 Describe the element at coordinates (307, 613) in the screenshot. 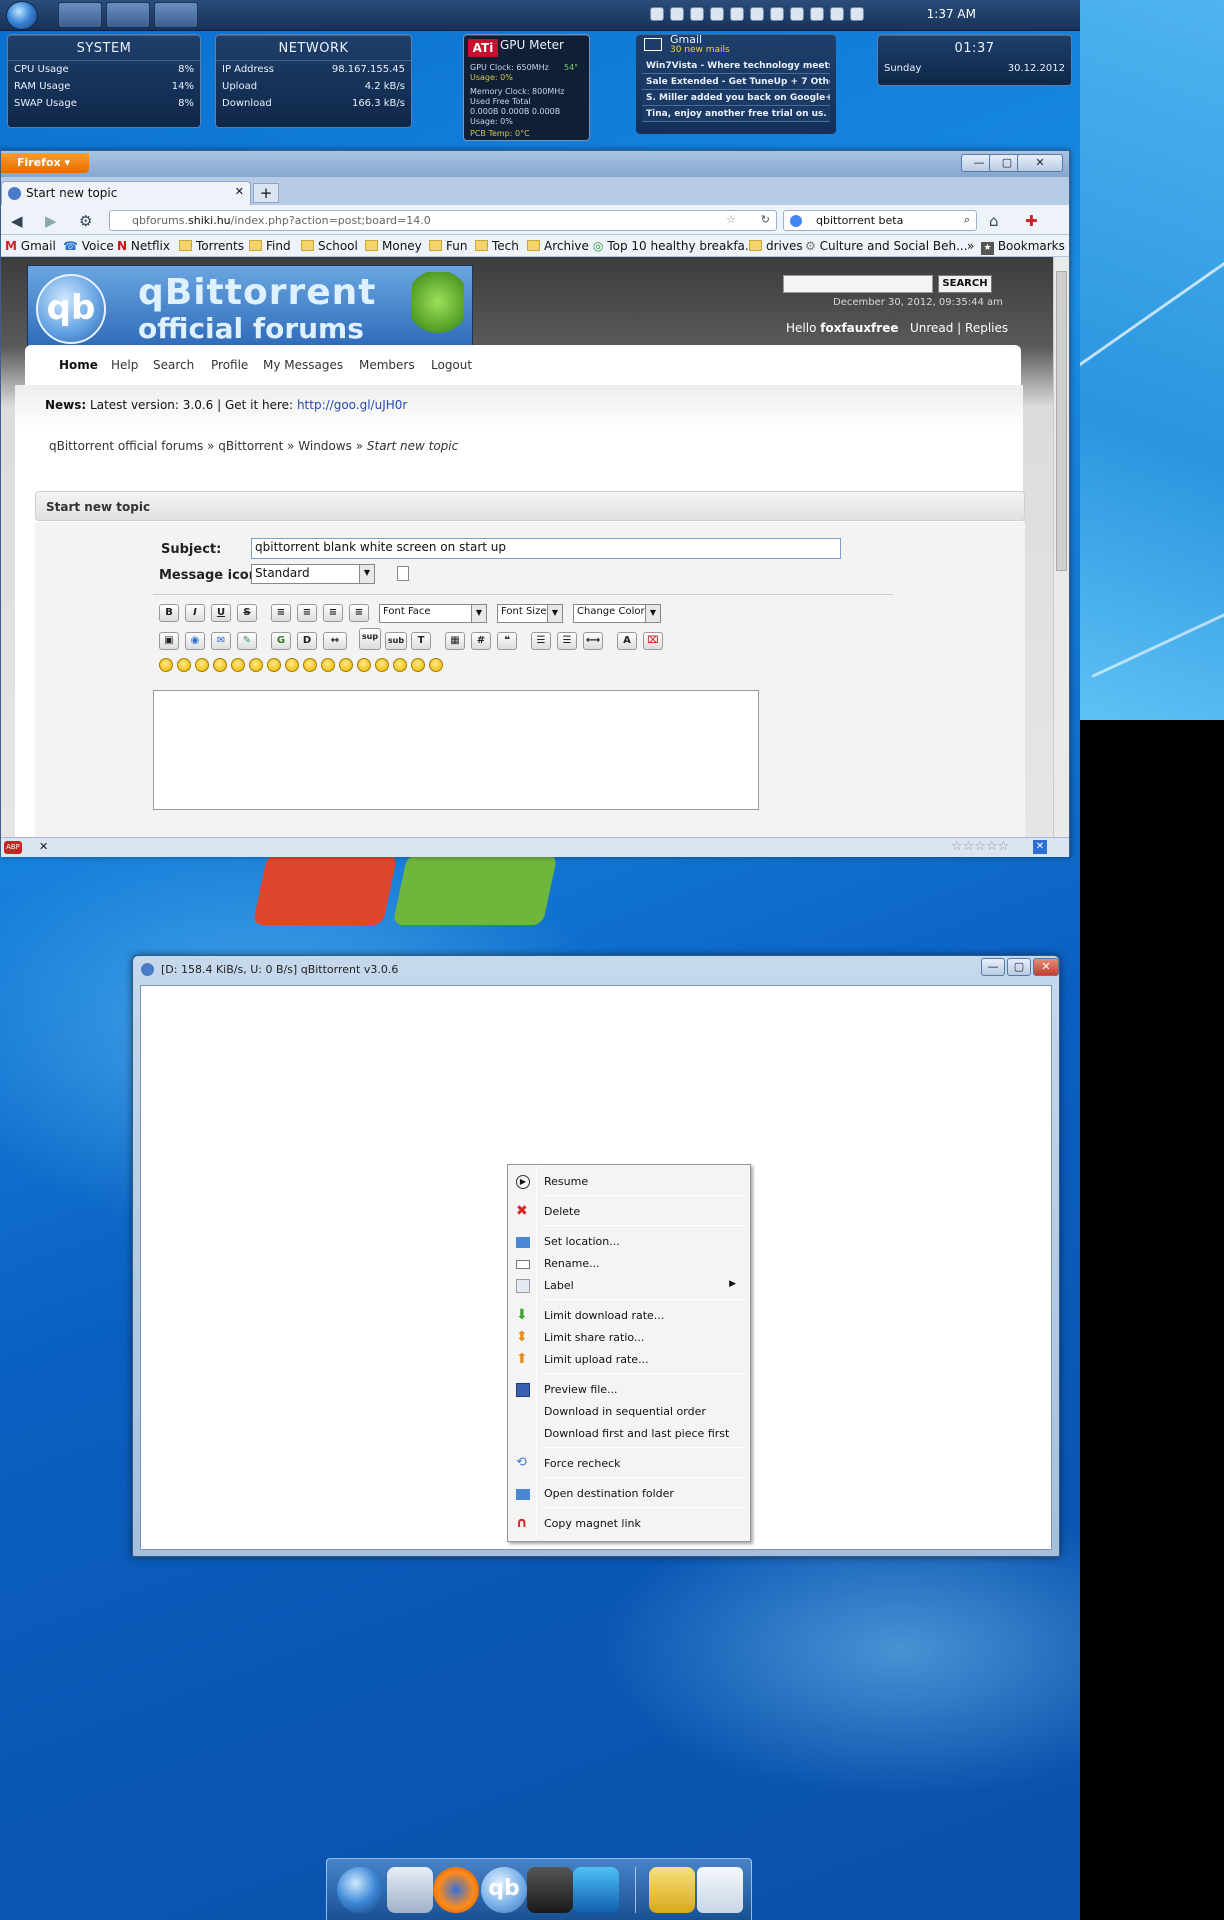

I see `align-center-icon: ≡` at that location.